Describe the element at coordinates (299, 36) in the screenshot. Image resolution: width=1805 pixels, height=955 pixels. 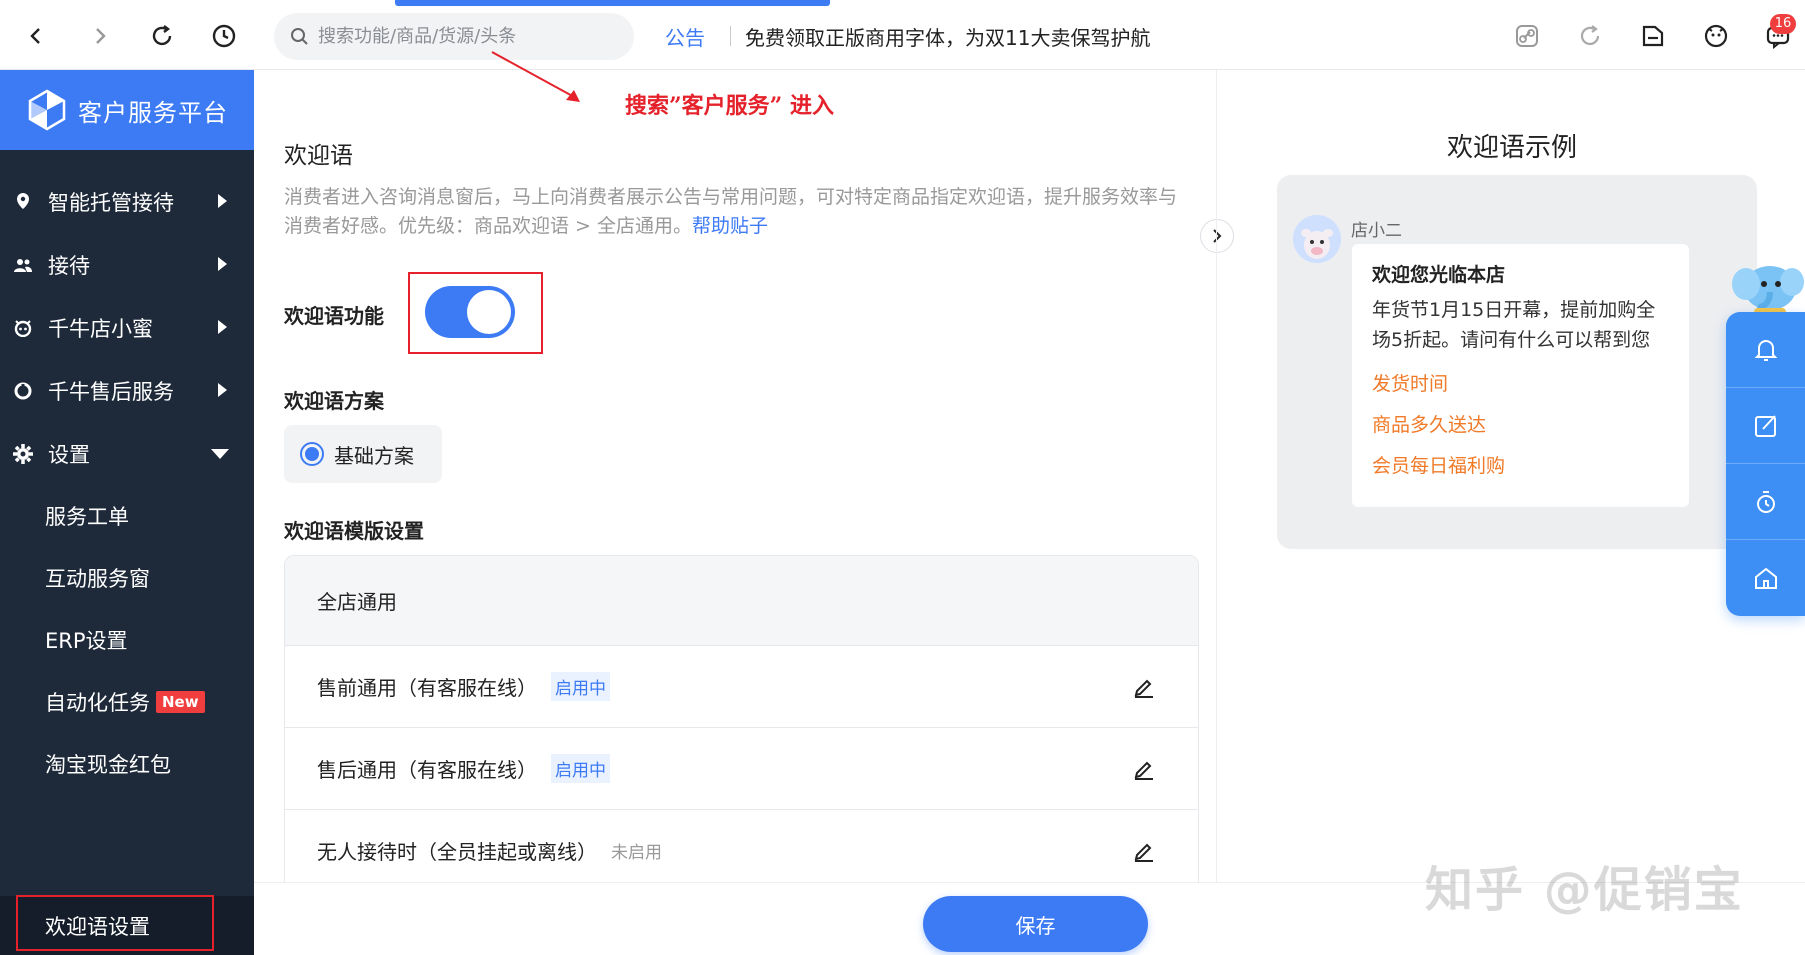
I see `search-icon` at that location.